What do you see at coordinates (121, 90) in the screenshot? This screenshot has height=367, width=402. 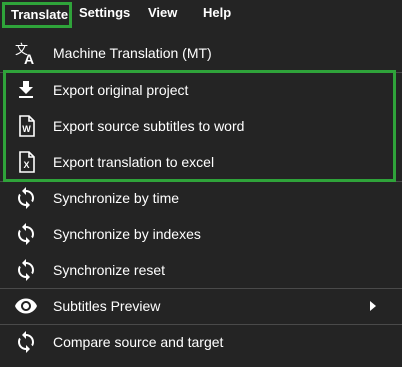 I see `menu-item-label: Export original project` at bounding box center [121, 90].